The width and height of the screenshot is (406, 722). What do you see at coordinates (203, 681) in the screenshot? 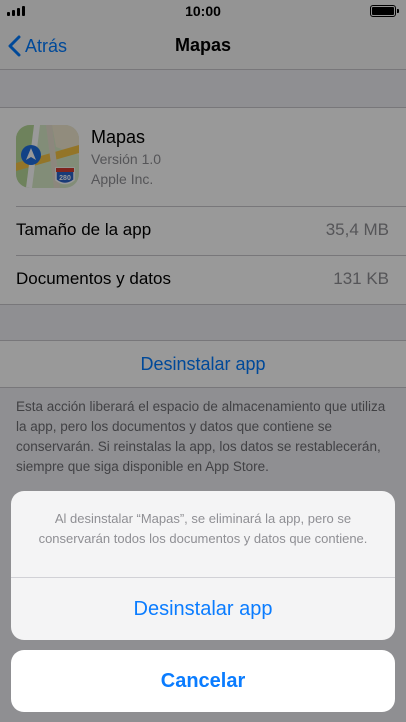
I see `cancel-button: Cancelar` at bounding box center [203, 681].